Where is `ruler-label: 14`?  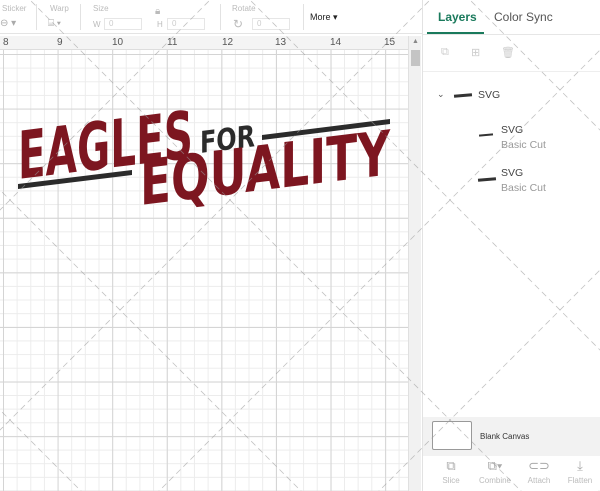
ruler-label: 14 is located at coordinates (336, 42).